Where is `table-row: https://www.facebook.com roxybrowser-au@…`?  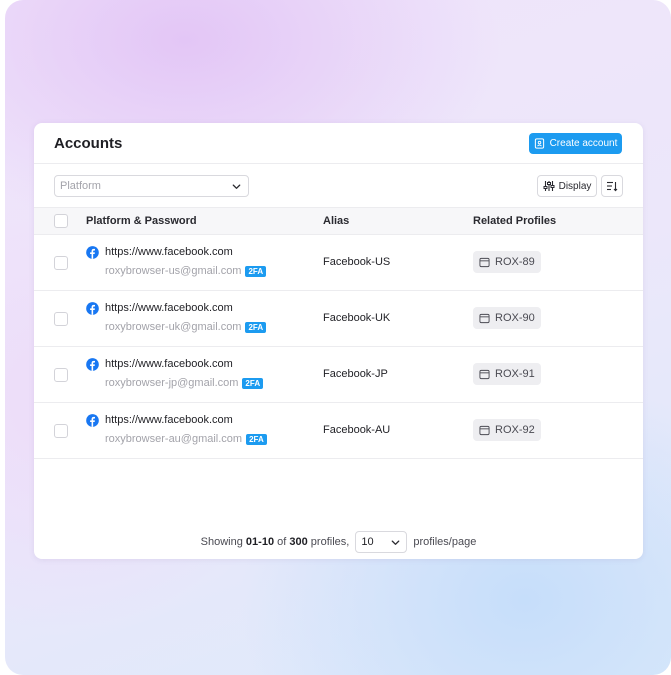
table-row: https://www.facebook.com roxybrowser-au@… is located at coordinates (338, 431).